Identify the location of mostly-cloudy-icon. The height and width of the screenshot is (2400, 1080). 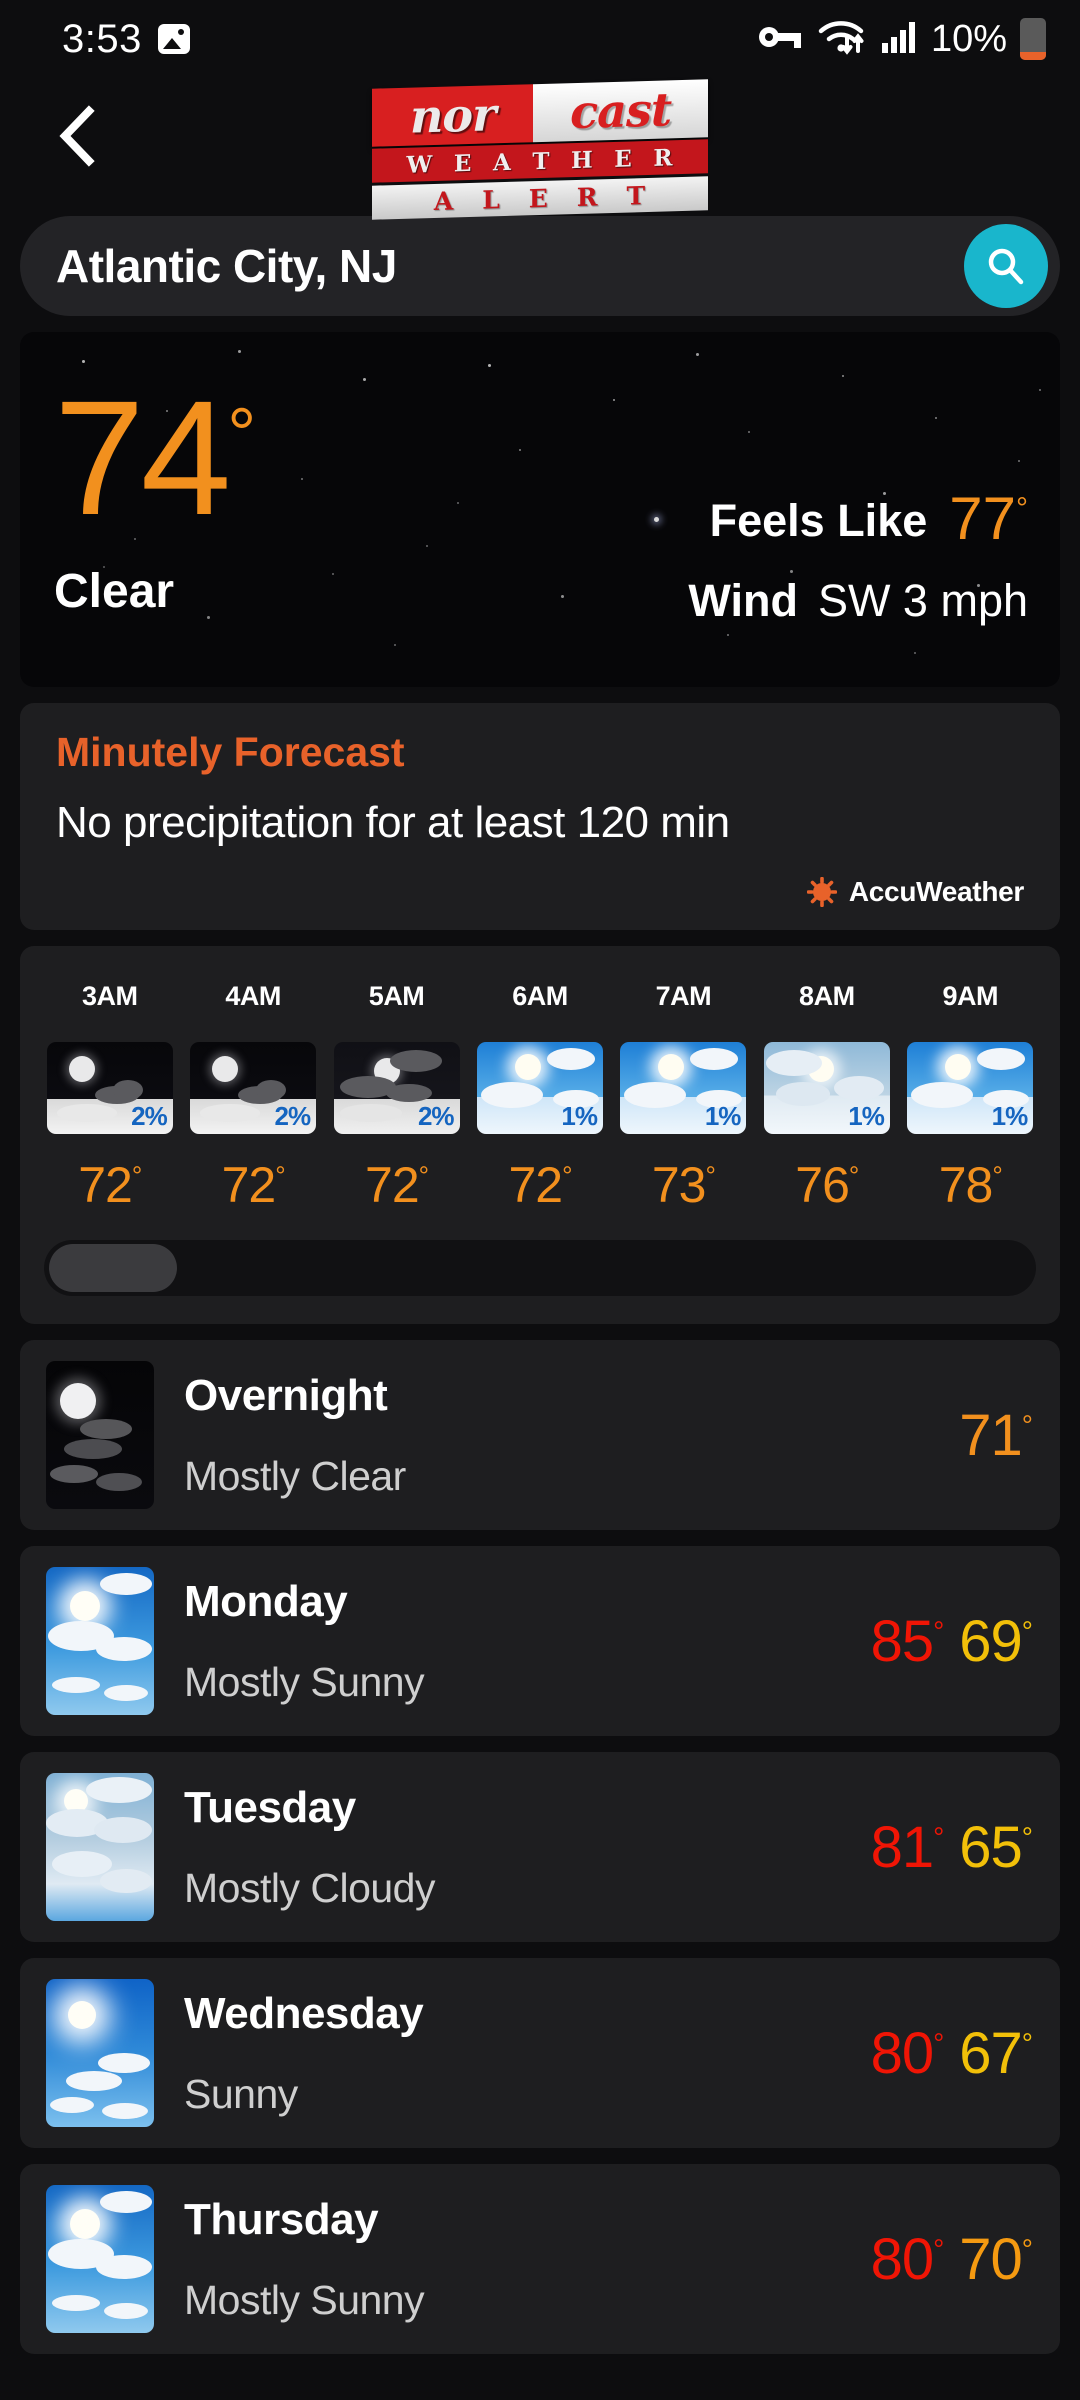
(100, 1847).